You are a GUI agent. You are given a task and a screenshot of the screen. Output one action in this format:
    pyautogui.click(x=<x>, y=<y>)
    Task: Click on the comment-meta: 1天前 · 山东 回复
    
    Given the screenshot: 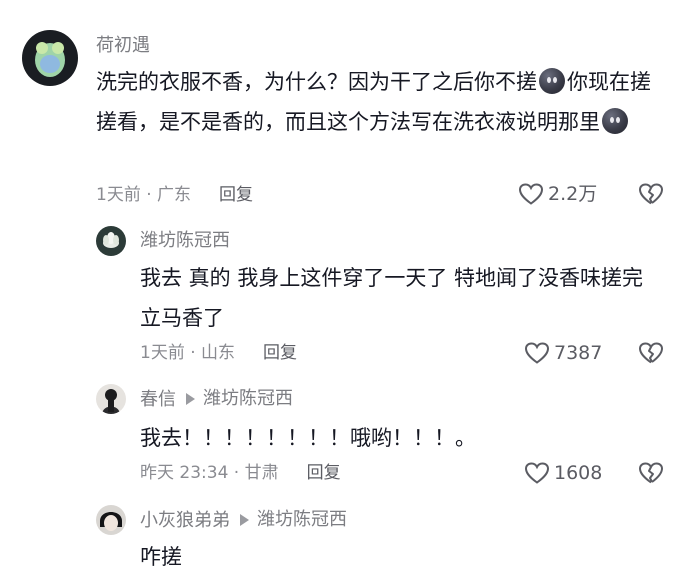 What is the action you would take?
    pyautogui.click(x=218, y=353)
    